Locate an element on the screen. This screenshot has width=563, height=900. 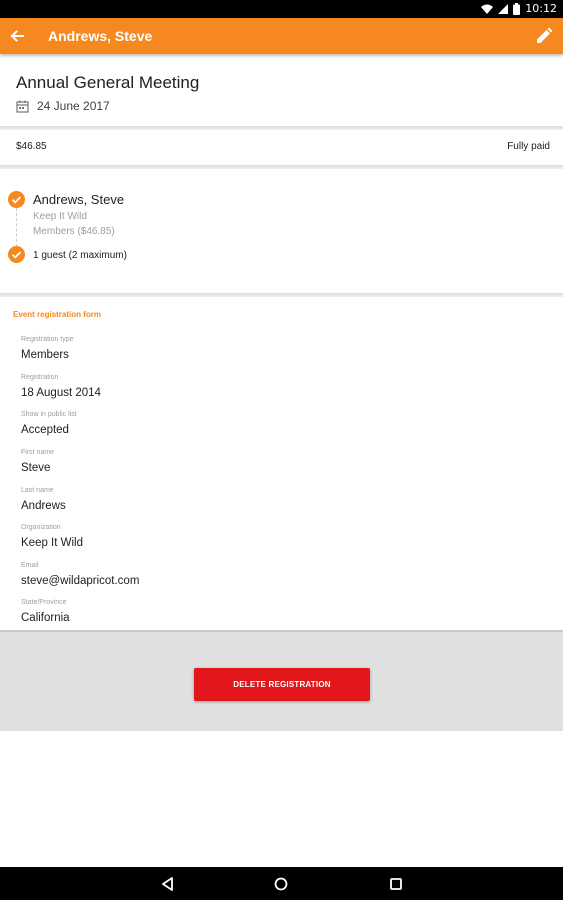
field-label: Show in public list is located at coordinates (49, 414).